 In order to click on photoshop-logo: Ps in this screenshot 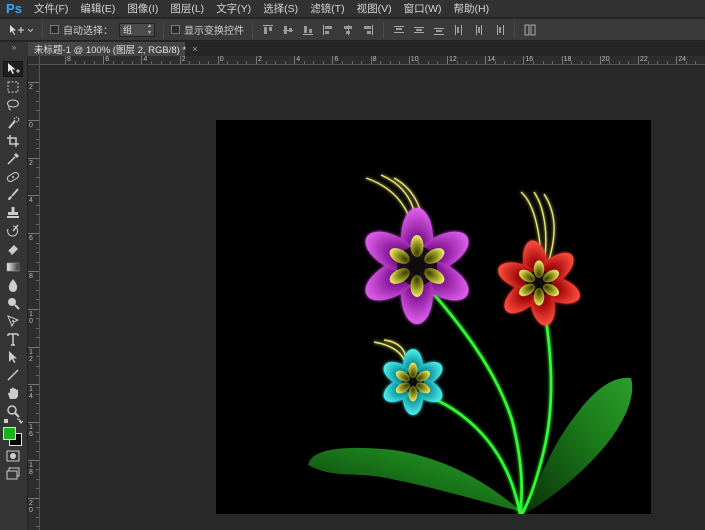, I will do `click(14, 8)`.